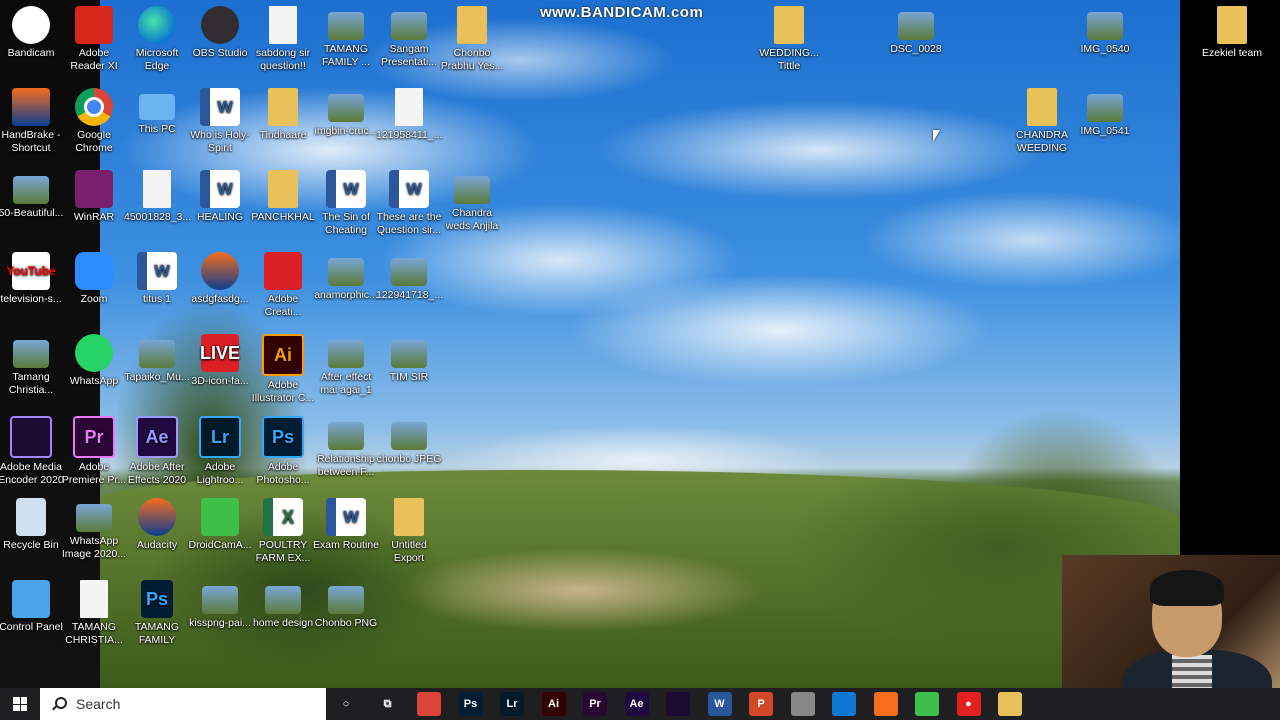 The height and width of the screenshot is (720, 1280). Describe the element at coordinates (472, 201) in the screenshot. I see `desktop-icon: Chandra weds Anjila` at that location.